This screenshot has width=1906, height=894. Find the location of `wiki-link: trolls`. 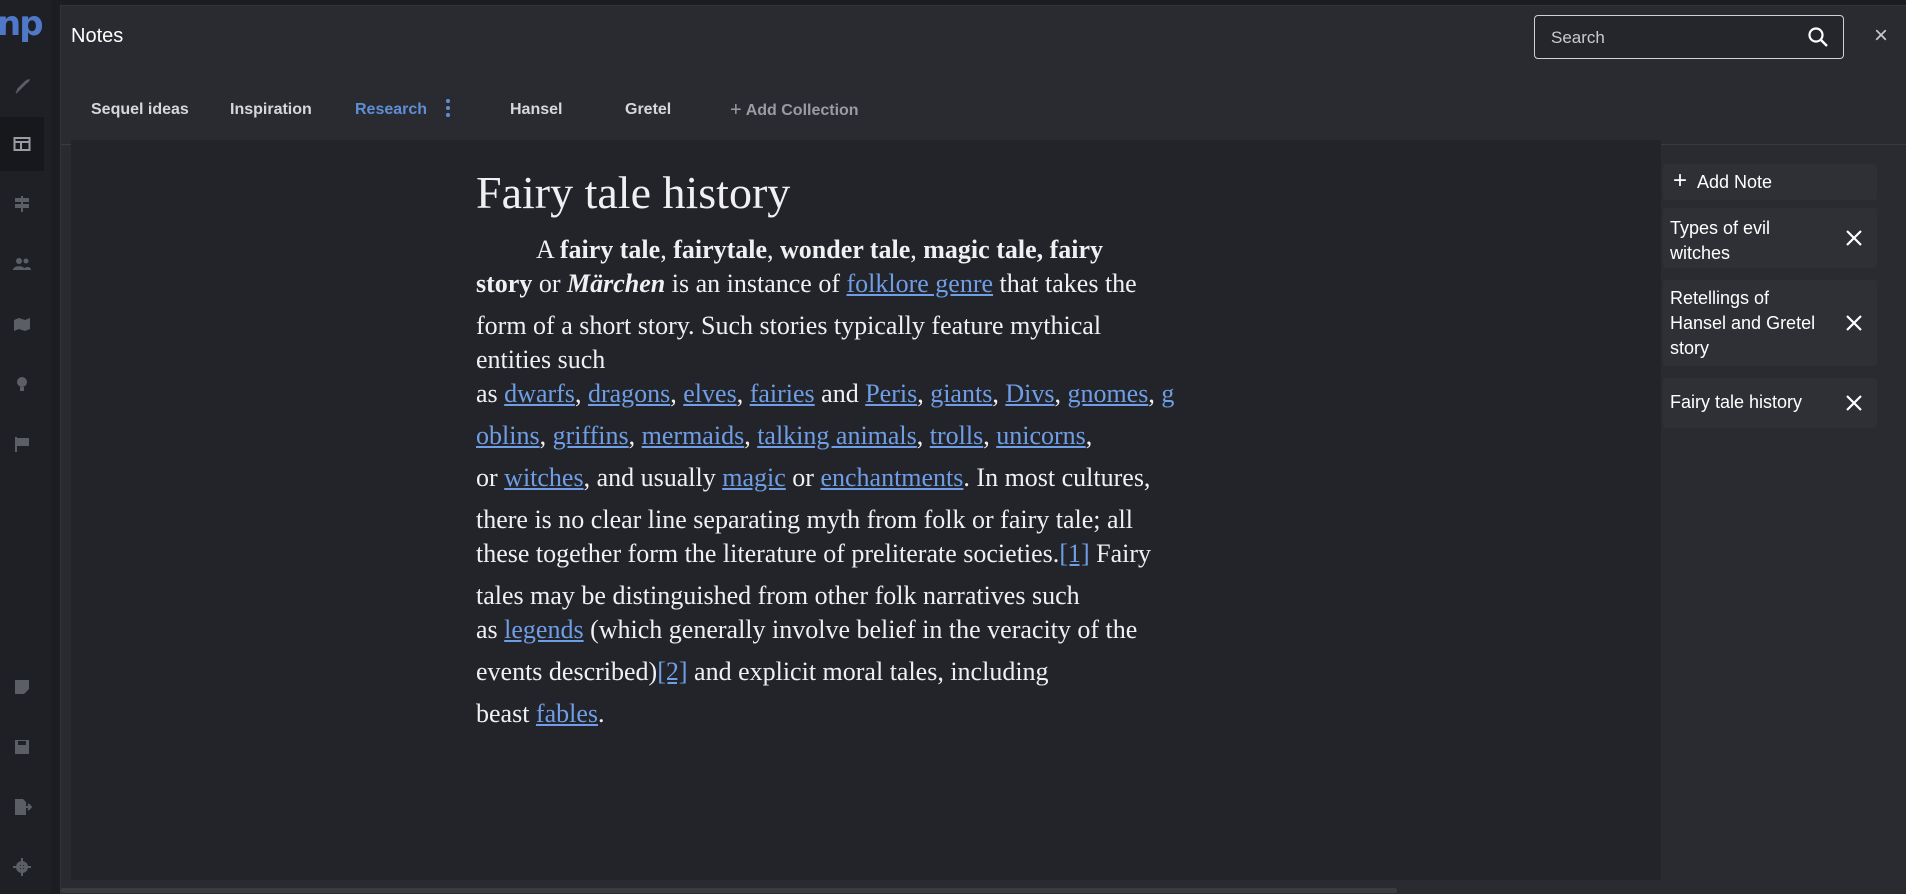

wiki-link: trolls is located at coordinates (956, 435).